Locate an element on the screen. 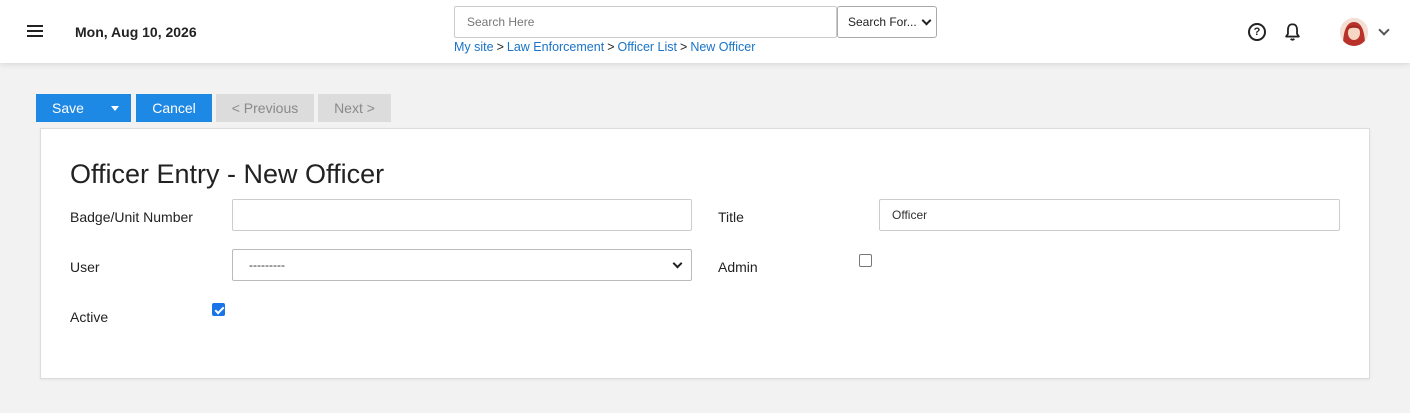 This screenshot has width=1410, height=413. title-label: Title is located at coordinates (731, 217).